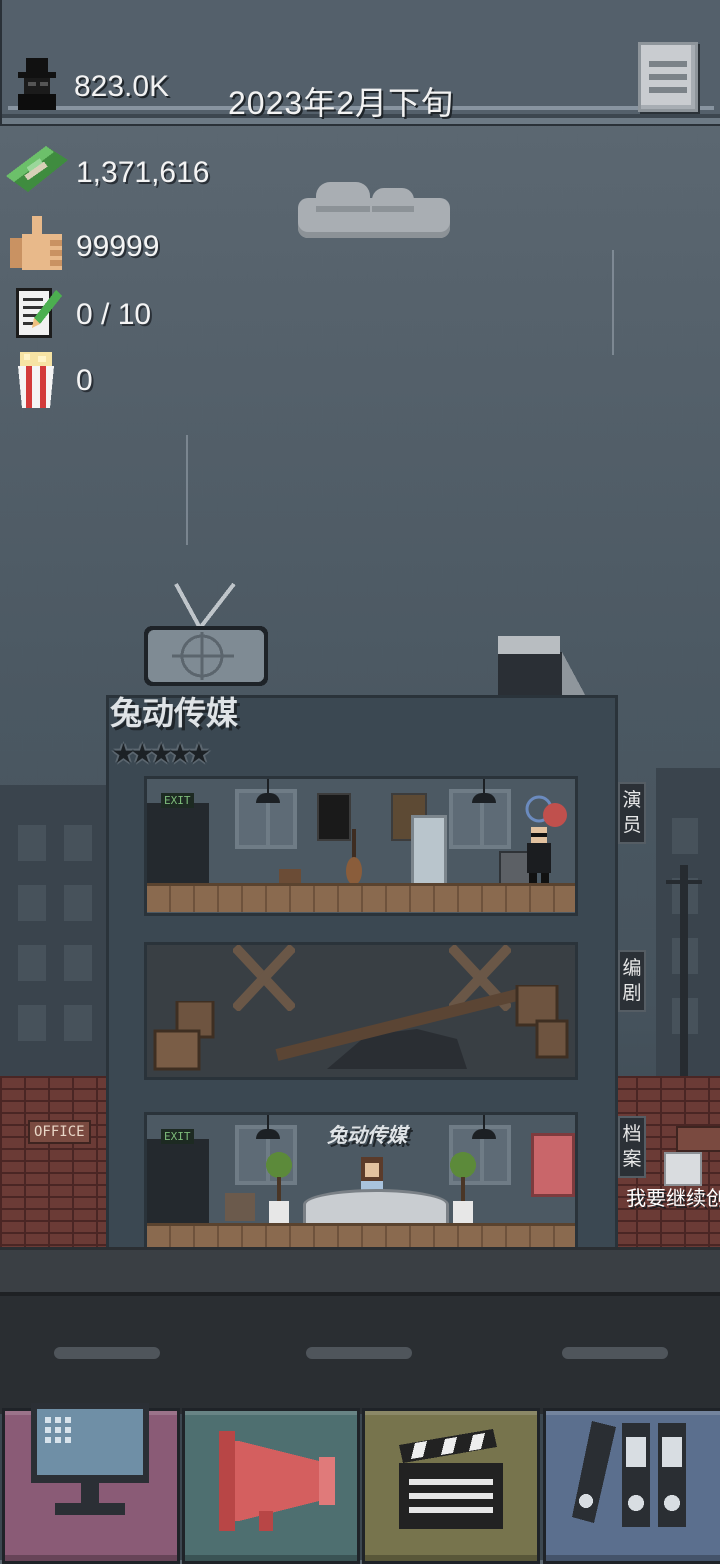 This screenshot has height=1564, width=720. What do you see at coordinates (40, 315) in the screenshot?
I see `script-notepad-icon` at bounding box center [40, 315].